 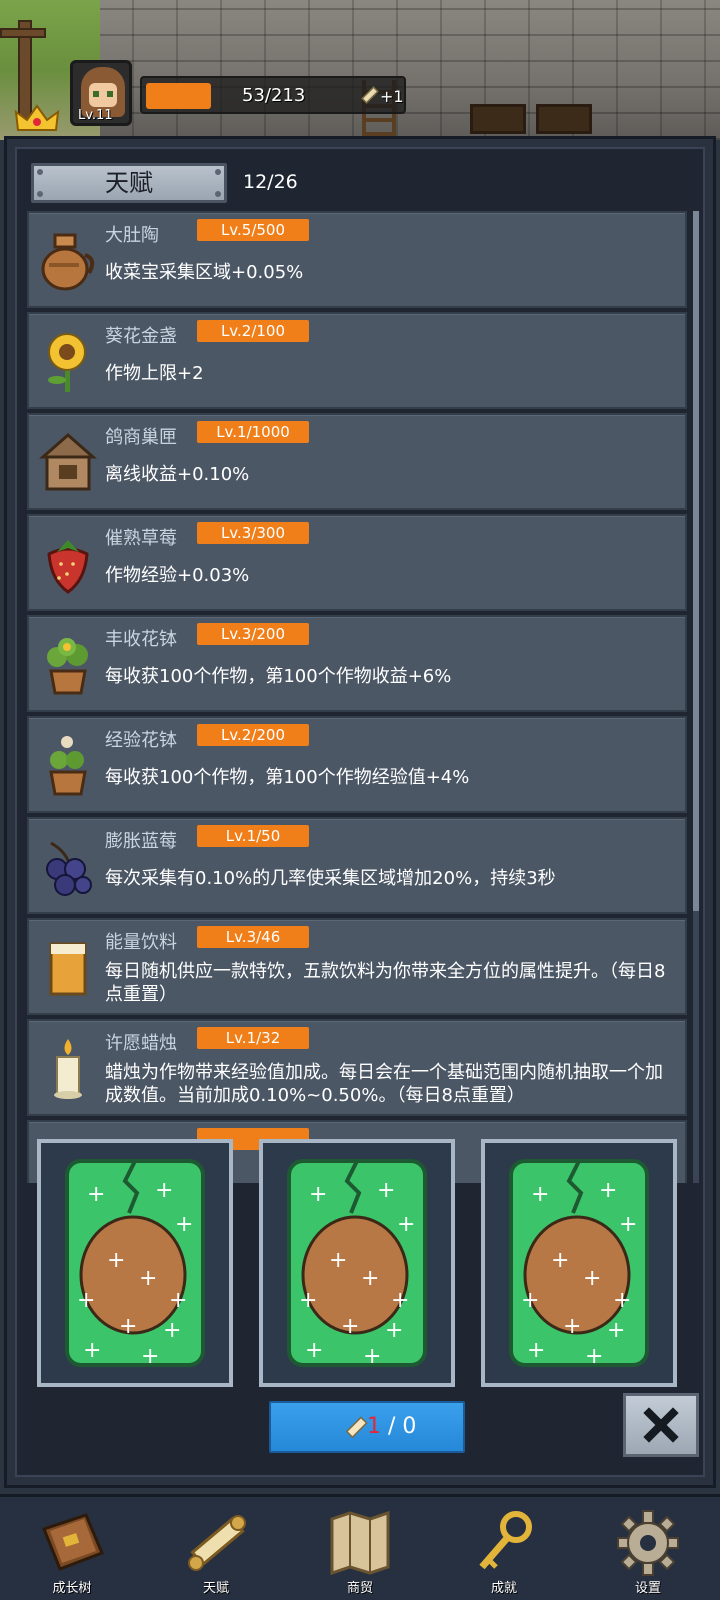 I want to click on player-level: Lv.11, so click(x=95, y=115).